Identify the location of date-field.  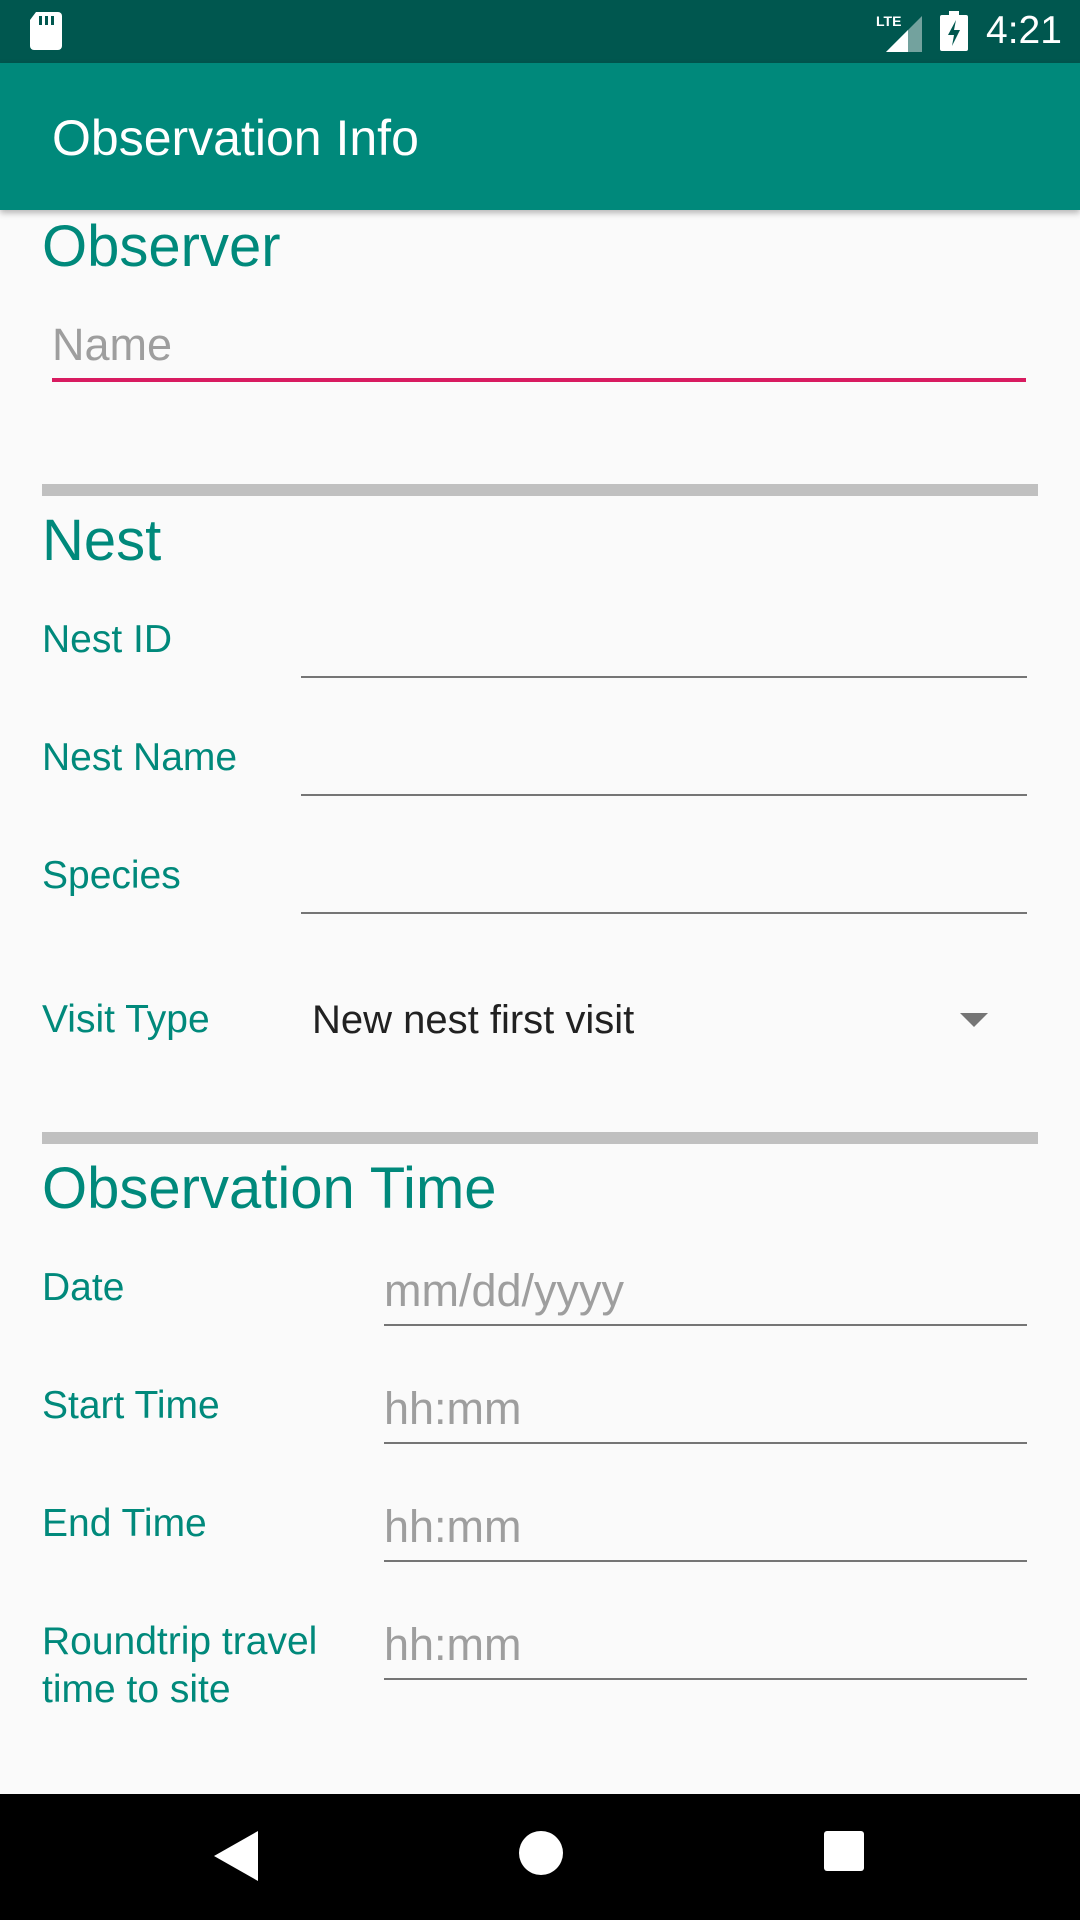
(705, 1294).